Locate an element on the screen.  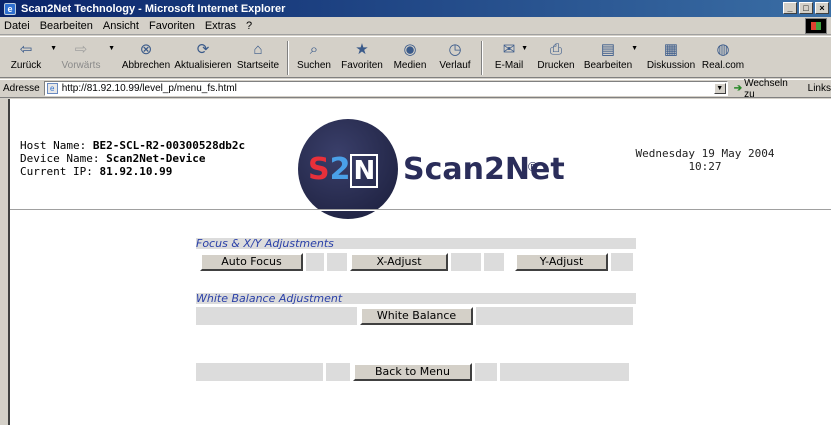
y-adjust-button: Y-Adjust is located at coordinates (561, 262).